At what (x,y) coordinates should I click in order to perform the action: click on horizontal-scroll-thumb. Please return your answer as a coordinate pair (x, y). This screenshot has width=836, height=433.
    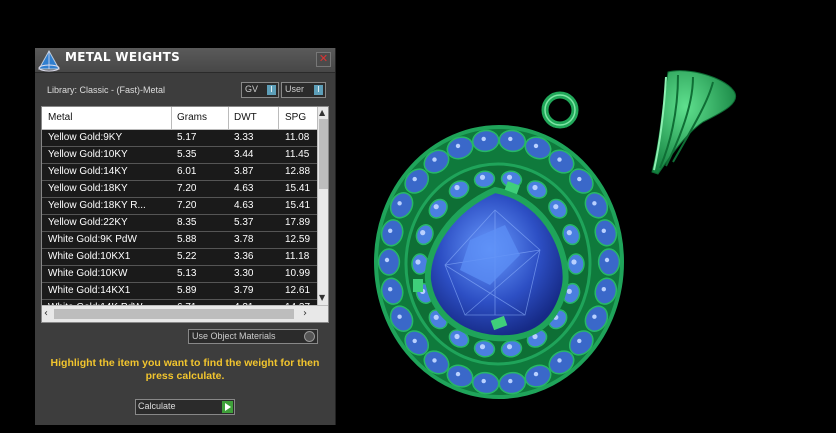
    Looking at the image, I should click on (174, 314).